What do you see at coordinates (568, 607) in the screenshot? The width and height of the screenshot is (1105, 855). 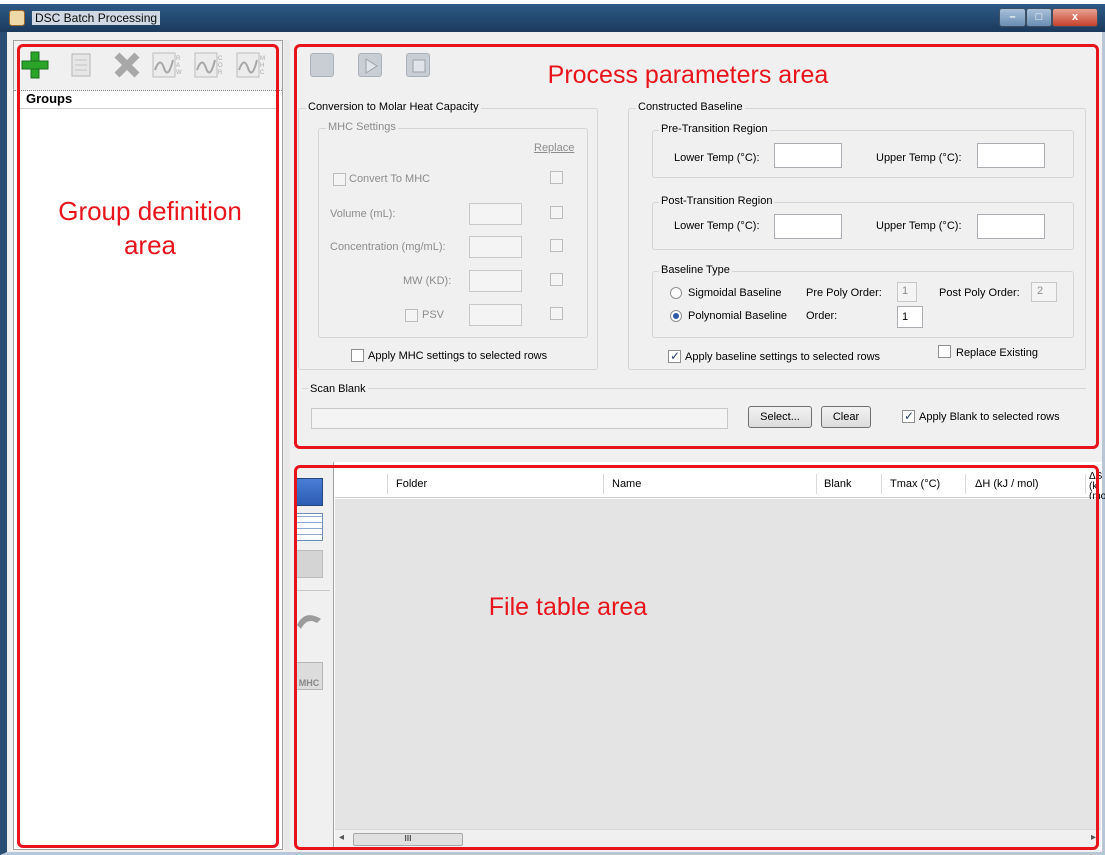 I see `file-table-area-annotation: File table area` at bounding box center [568, 607].